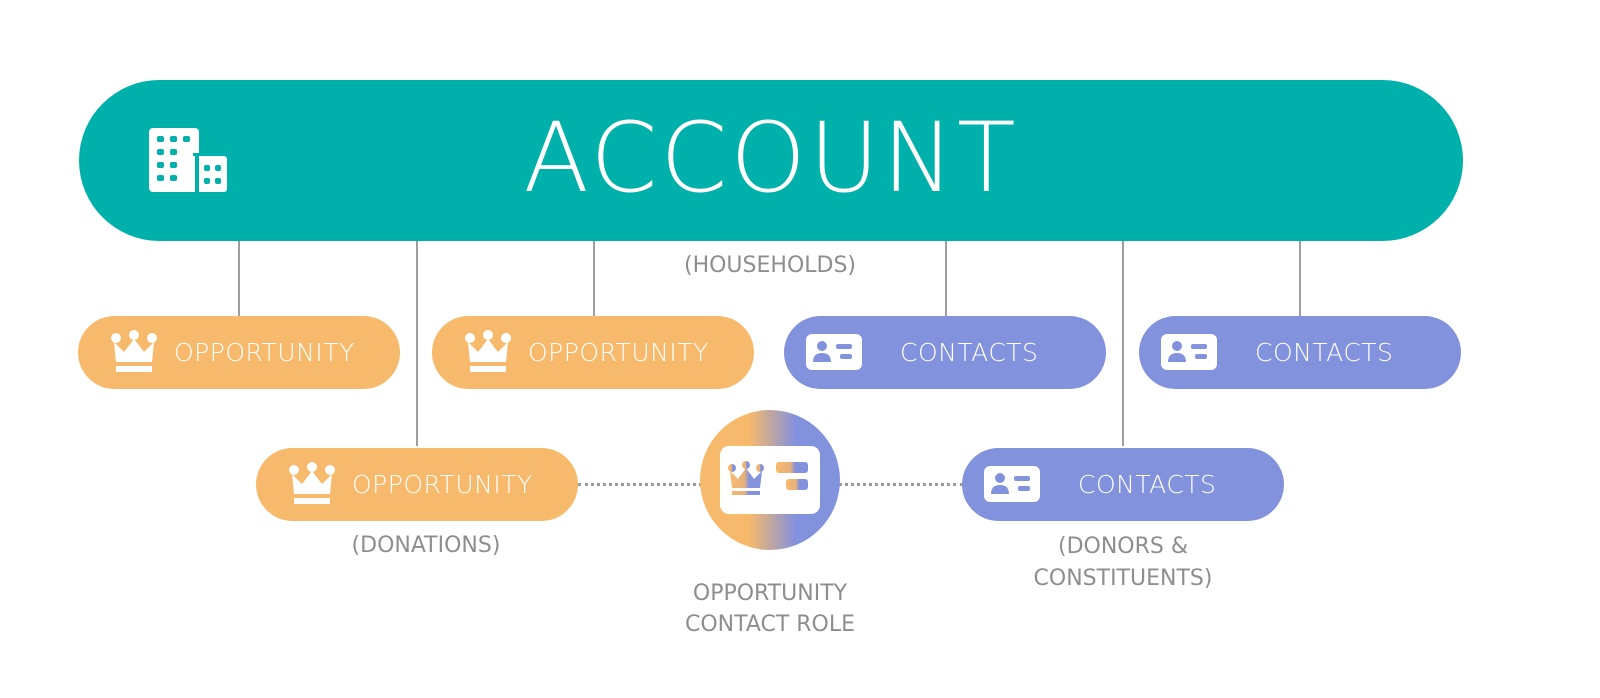  Describe the element at coordinates (640, 484) in the screenshot. I see `dotted-connector-left` at that location.